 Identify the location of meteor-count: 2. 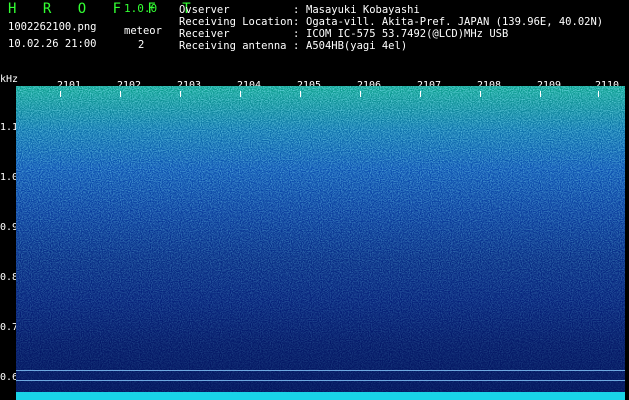
(141, 45).